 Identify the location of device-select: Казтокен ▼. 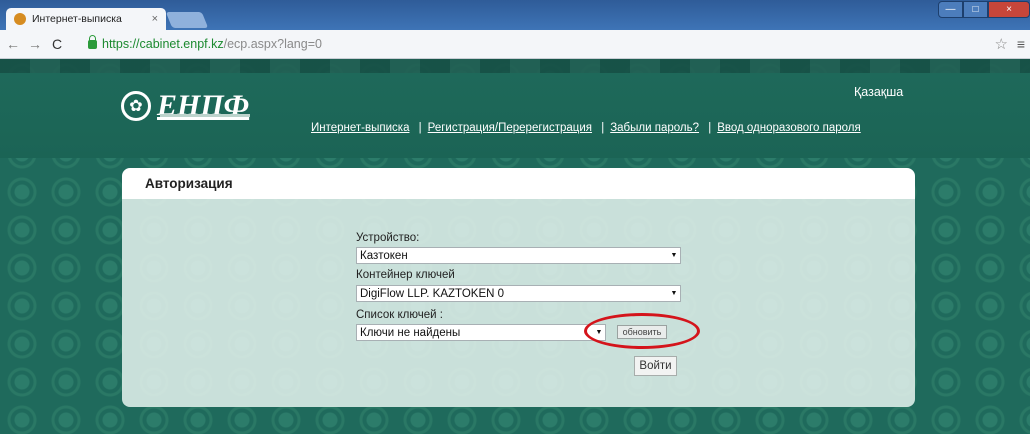
(518, 255).